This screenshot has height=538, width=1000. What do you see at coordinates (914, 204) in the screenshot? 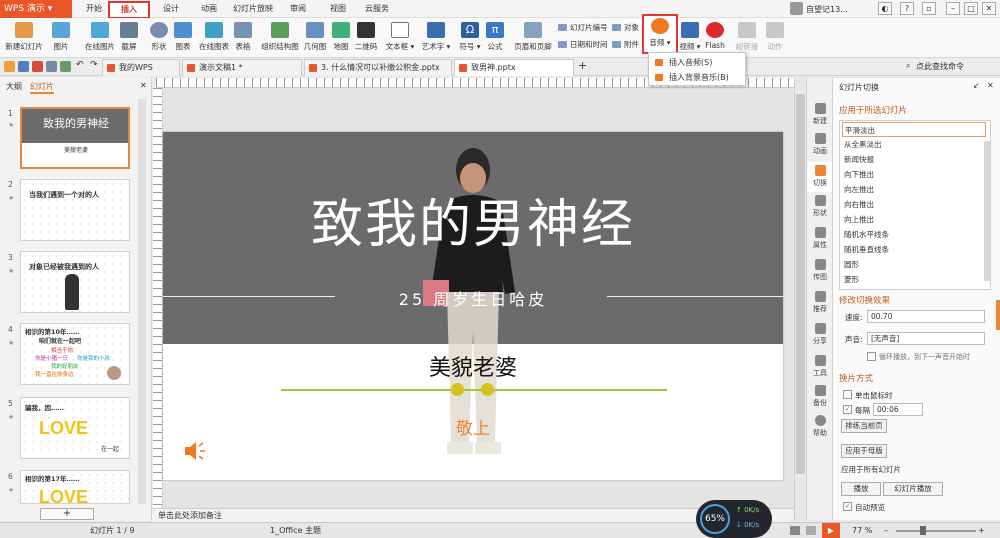
I see `transition-item: 向右推出` at bounding box center [914, 204].